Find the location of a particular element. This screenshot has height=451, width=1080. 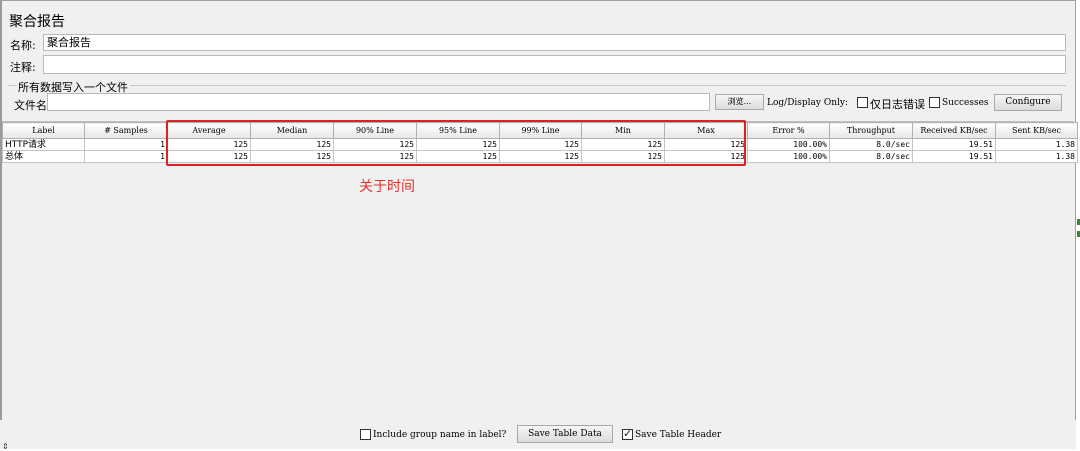

column-header-sent: Sent KB/sec is located at coordinates (1036, 130).